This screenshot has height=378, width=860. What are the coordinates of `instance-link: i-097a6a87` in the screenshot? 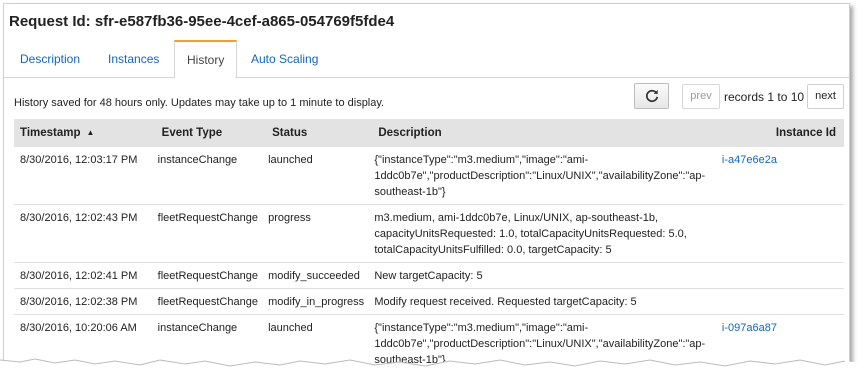 It's located at (749, 328).